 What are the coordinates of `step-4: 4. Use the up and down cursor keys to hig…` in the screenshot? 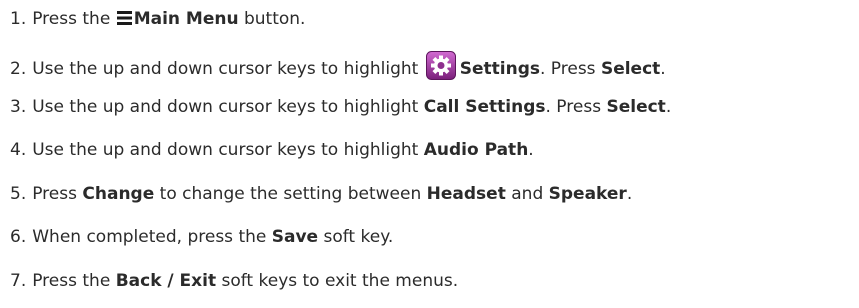 It's located at (272, 150).